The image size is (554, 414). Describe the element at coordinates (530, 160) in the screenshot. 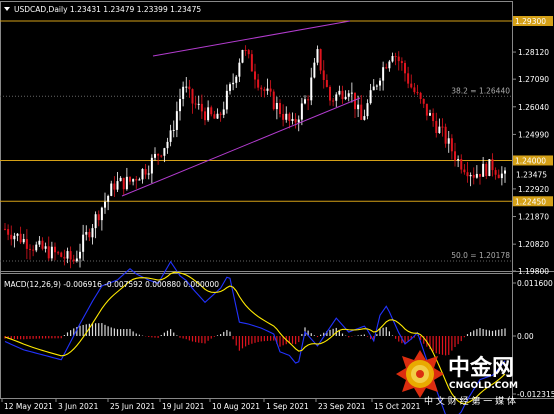

I see `level-price-tag-text: 1.24000` at that location.